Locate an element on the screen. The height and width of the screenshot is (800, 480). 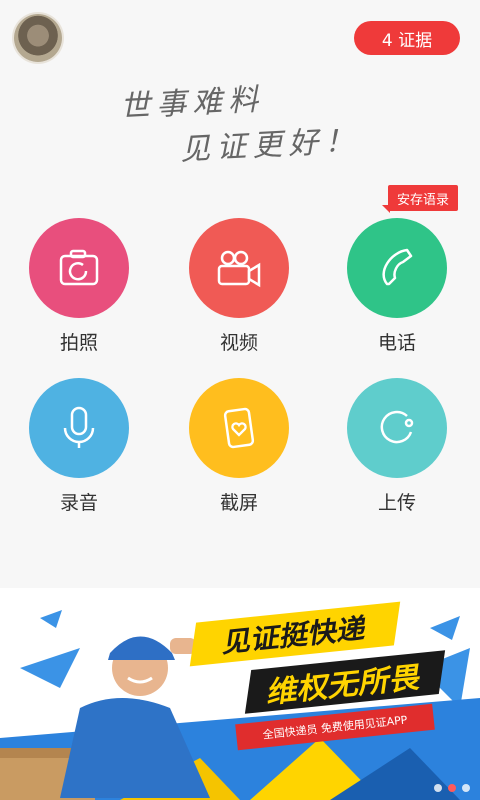
slogan: 世事难料 见证更好！ is located at coordinates (269, 123).